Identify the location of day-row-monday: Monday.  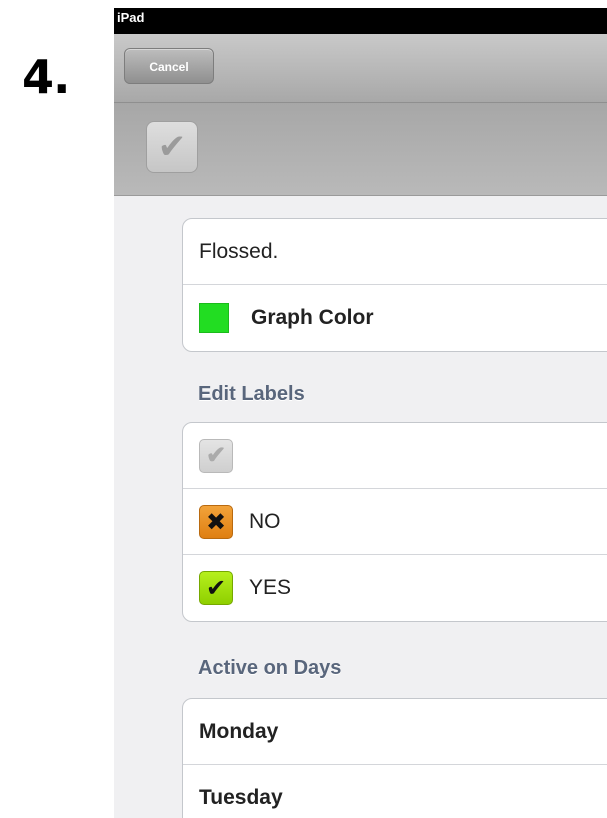
(395, 732).